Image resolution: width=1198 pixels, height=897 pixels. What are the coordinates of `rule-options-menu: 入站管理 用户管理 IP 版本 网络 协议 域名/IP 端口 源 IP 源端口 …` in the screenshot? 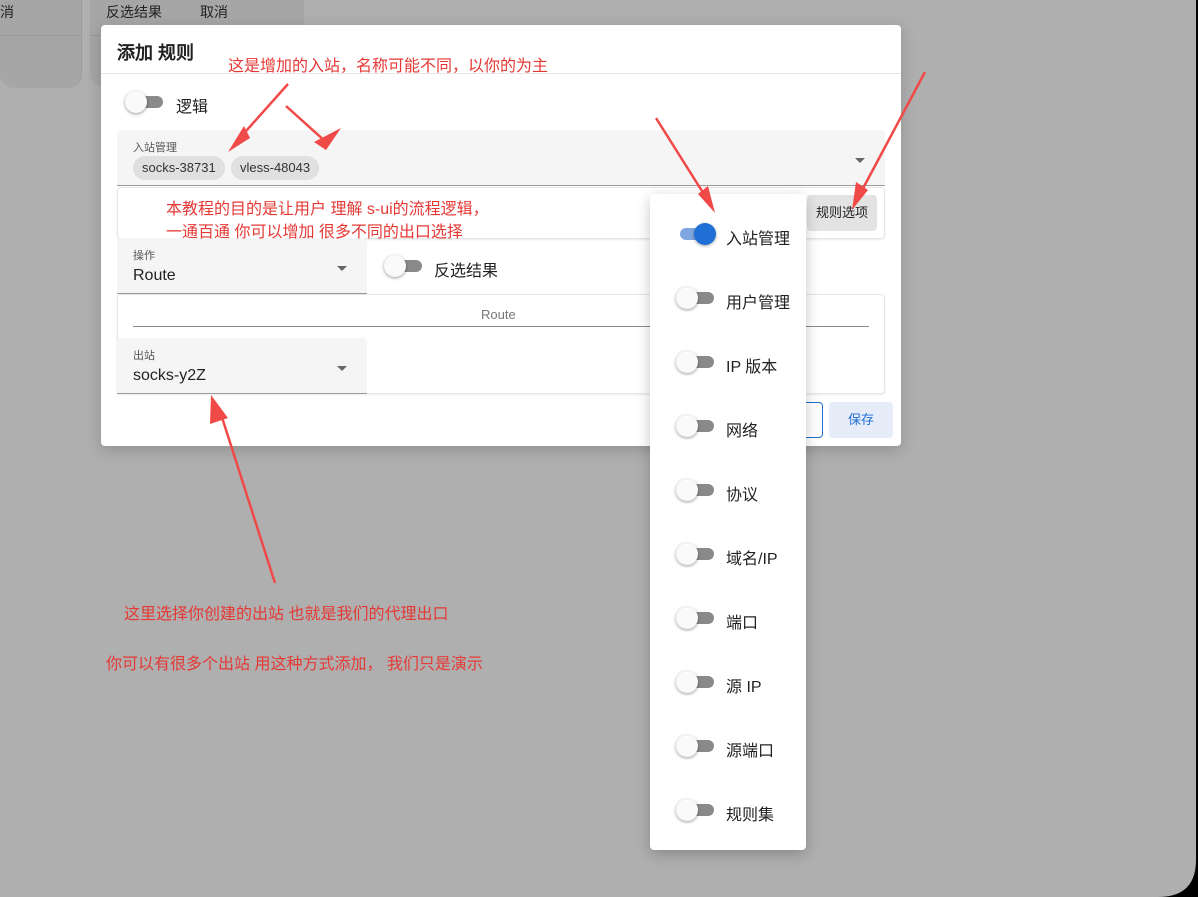 It's located at (728, 522).